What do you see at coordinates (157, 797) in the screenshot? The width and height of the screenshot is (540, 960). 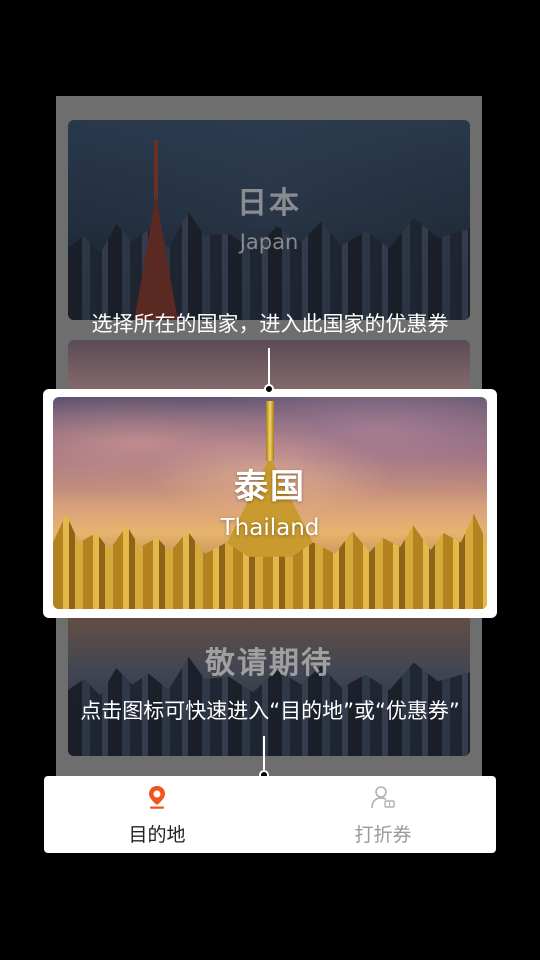 I see `location-pin-icon` at bounding box center [157, 797].